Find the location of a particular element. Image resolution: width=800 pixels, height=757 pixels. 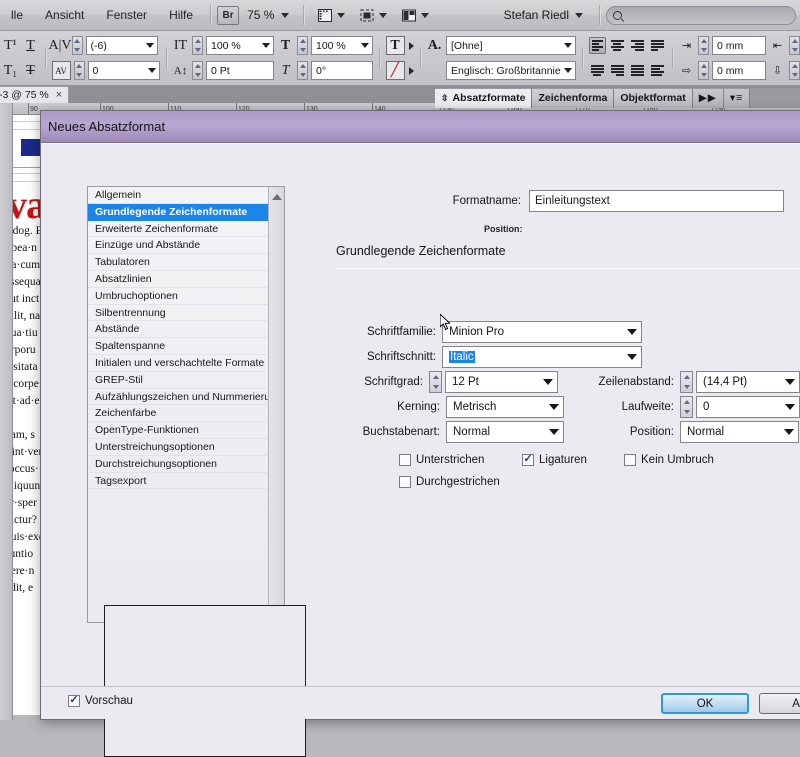

font-size-combo: 12 Pt is located at coordinates (501, 382).